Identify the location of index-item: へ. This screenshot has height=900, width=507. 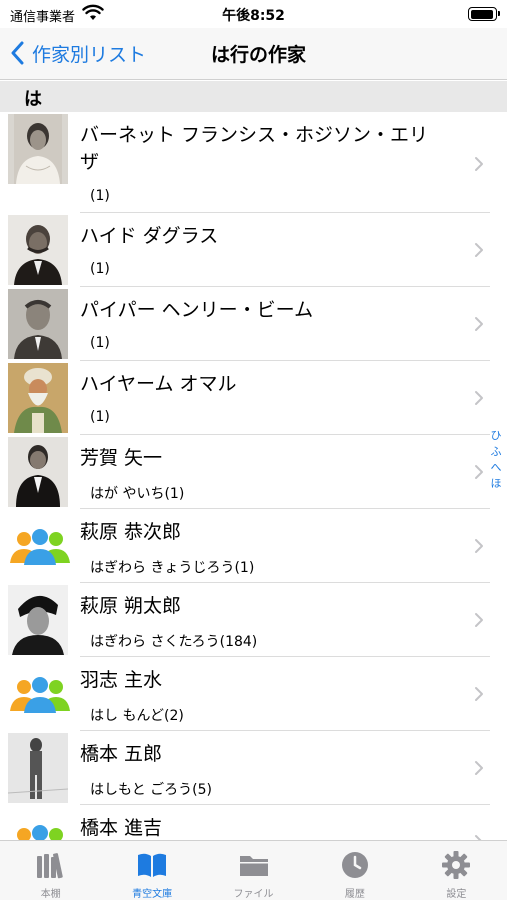
(496, 468).